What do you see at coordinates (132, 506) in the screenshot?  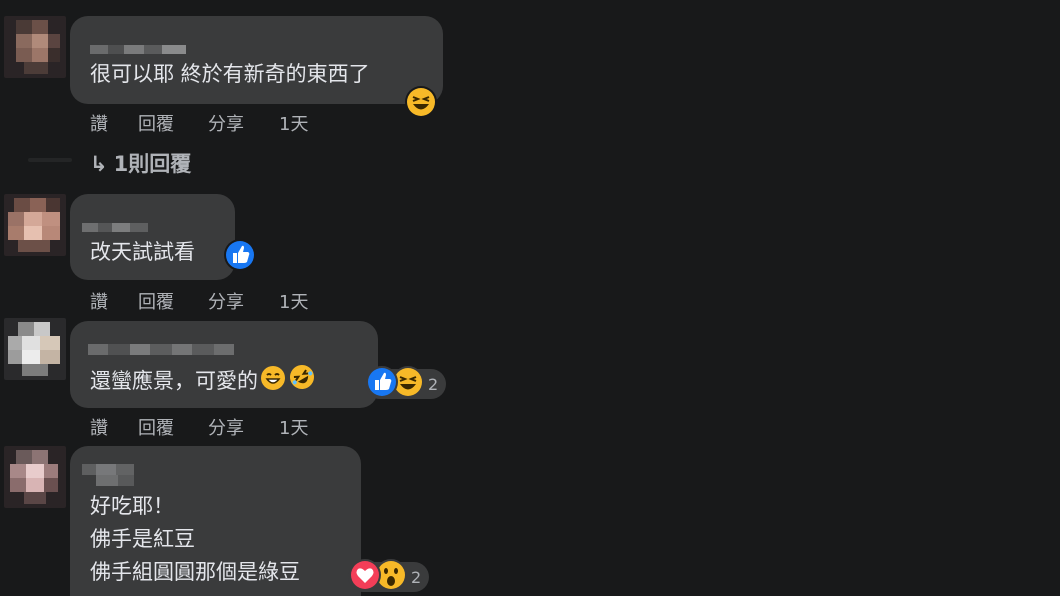 I see `comment-line: 好吃耶！` at bounding box center [132, 506].